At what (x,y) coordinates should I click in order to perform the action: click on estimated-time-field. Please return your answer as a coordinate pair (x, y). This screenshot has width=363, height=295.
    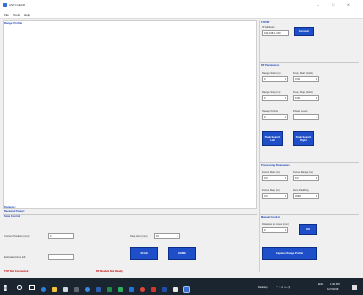
    Looking at the image, I should click on (61, 257).